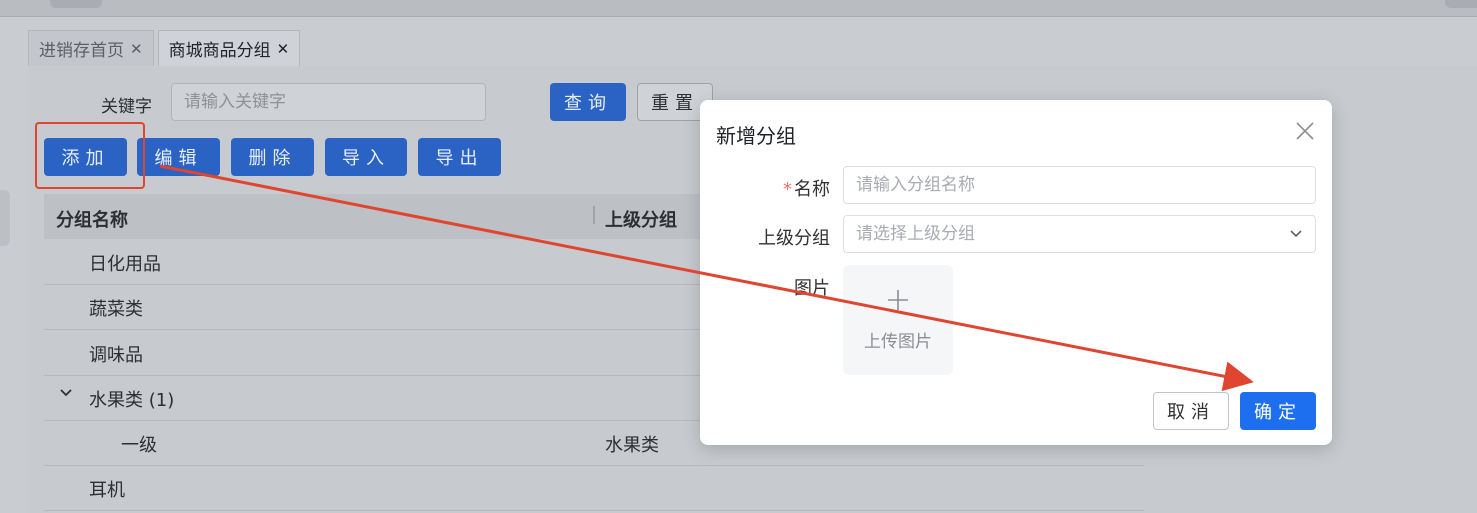 This screenshot has height=513, width=1477. Describe the element at coordinates (178, 157) in the screenshot. I see `edit-button: 编辑` at that location.